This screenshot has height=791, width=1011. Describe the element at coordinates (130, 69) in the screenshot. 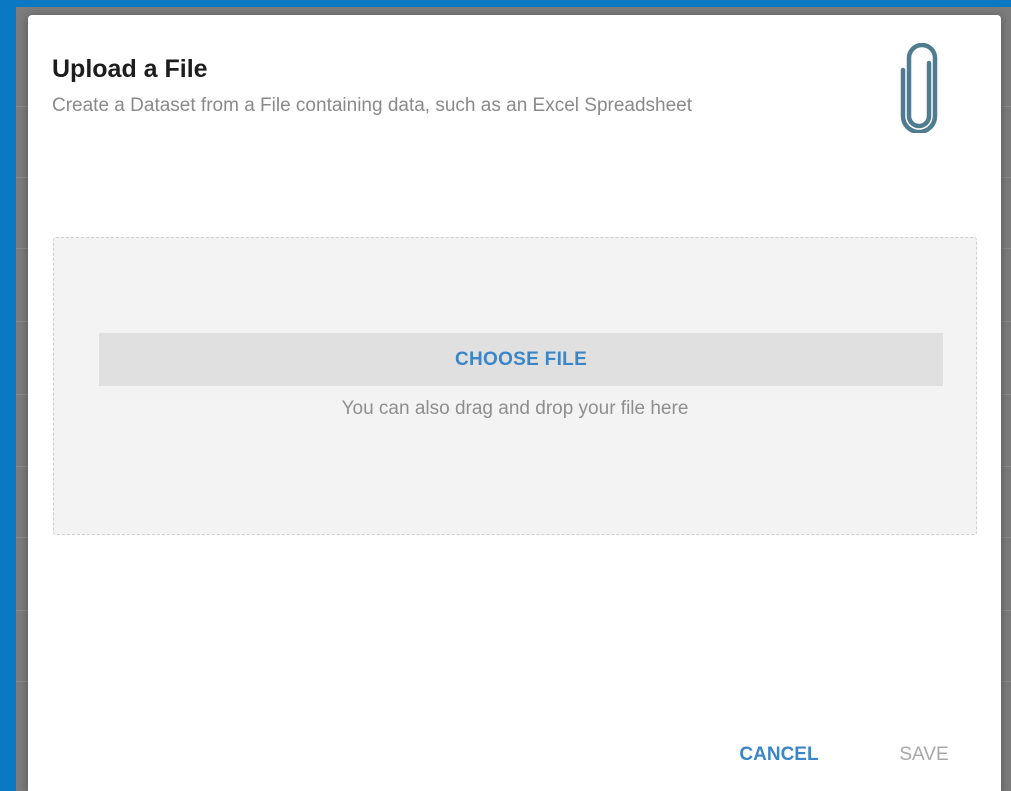

I see `dialog-title: Upload a File` at that location.